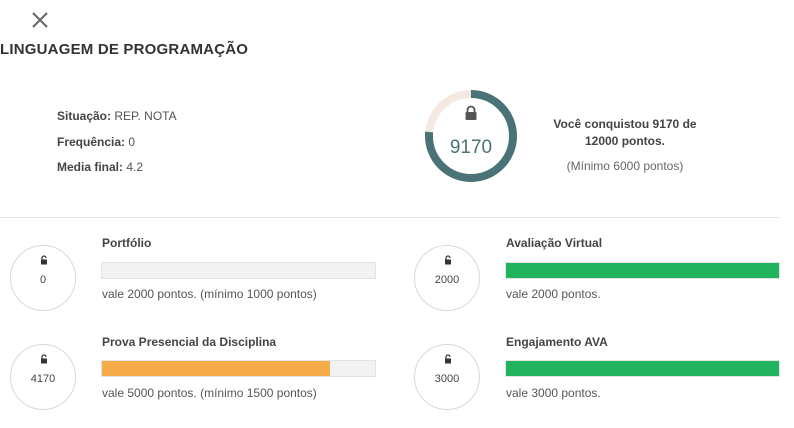 The image size is (794, 428). I want to click on activity-score-circle: 2000, so click(447, 278).